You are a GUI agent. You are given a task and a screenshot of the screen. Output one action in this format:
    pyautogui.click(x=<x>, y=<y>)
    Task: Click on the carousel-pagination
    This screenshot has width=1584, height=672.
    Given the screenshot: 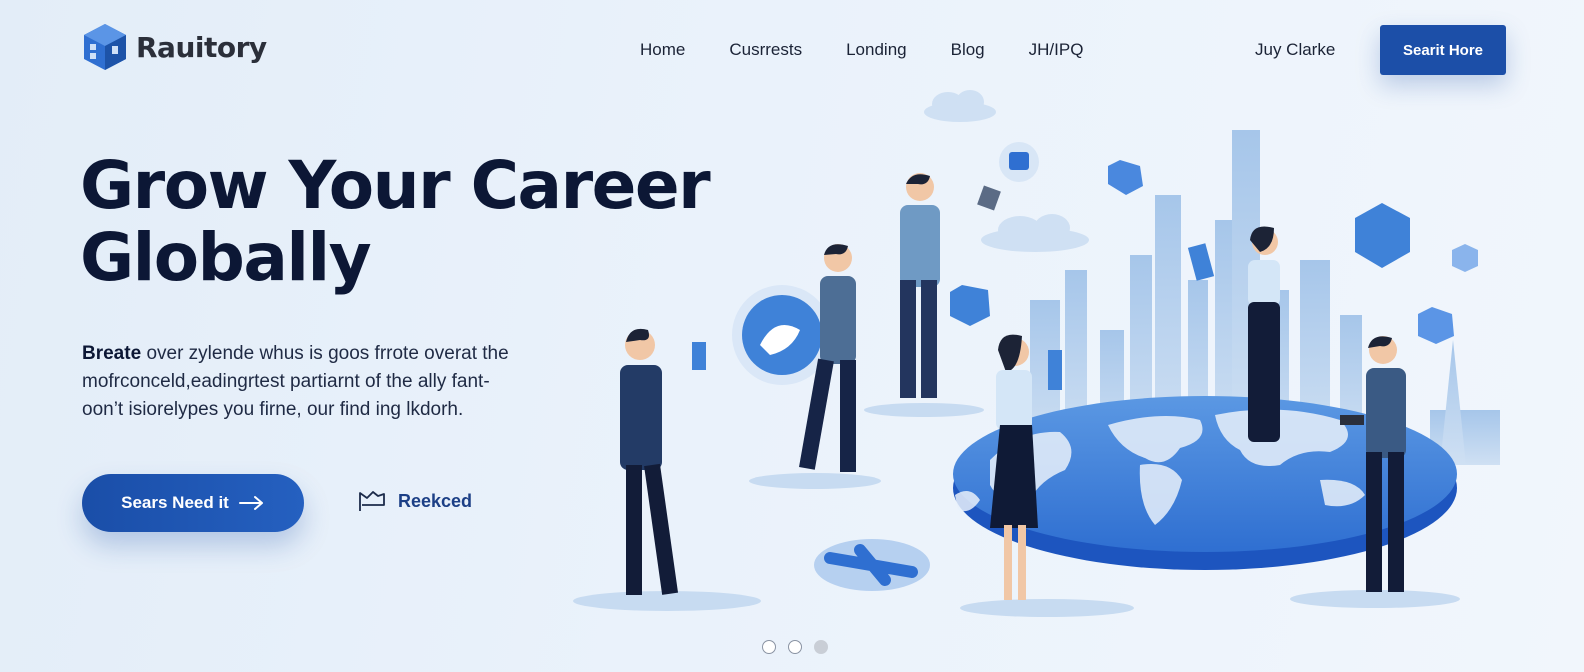 What is the action you would take?
    pyautogui.click(x=795, y=647)
    